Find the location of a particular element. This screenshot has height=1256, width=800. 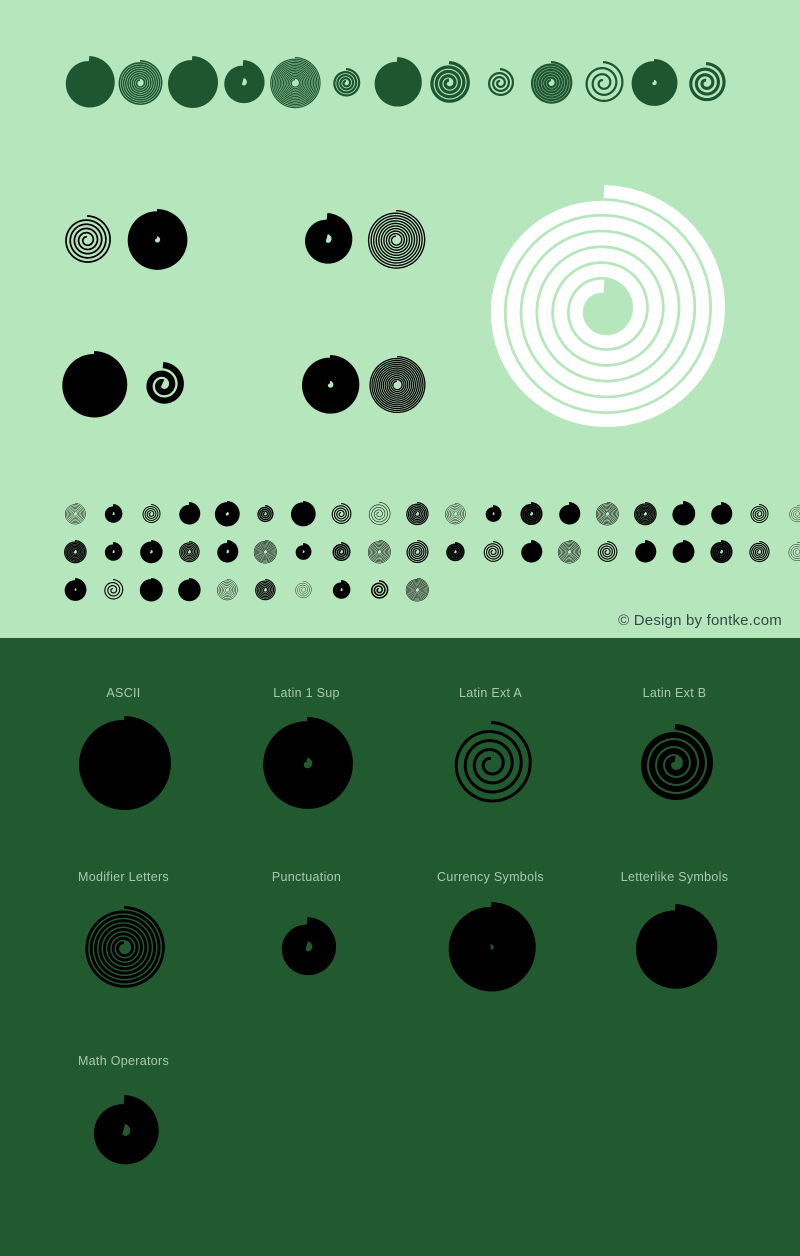

unicode-block-modifier-letters: Modifier Letters is located at coordinates (123, 939).